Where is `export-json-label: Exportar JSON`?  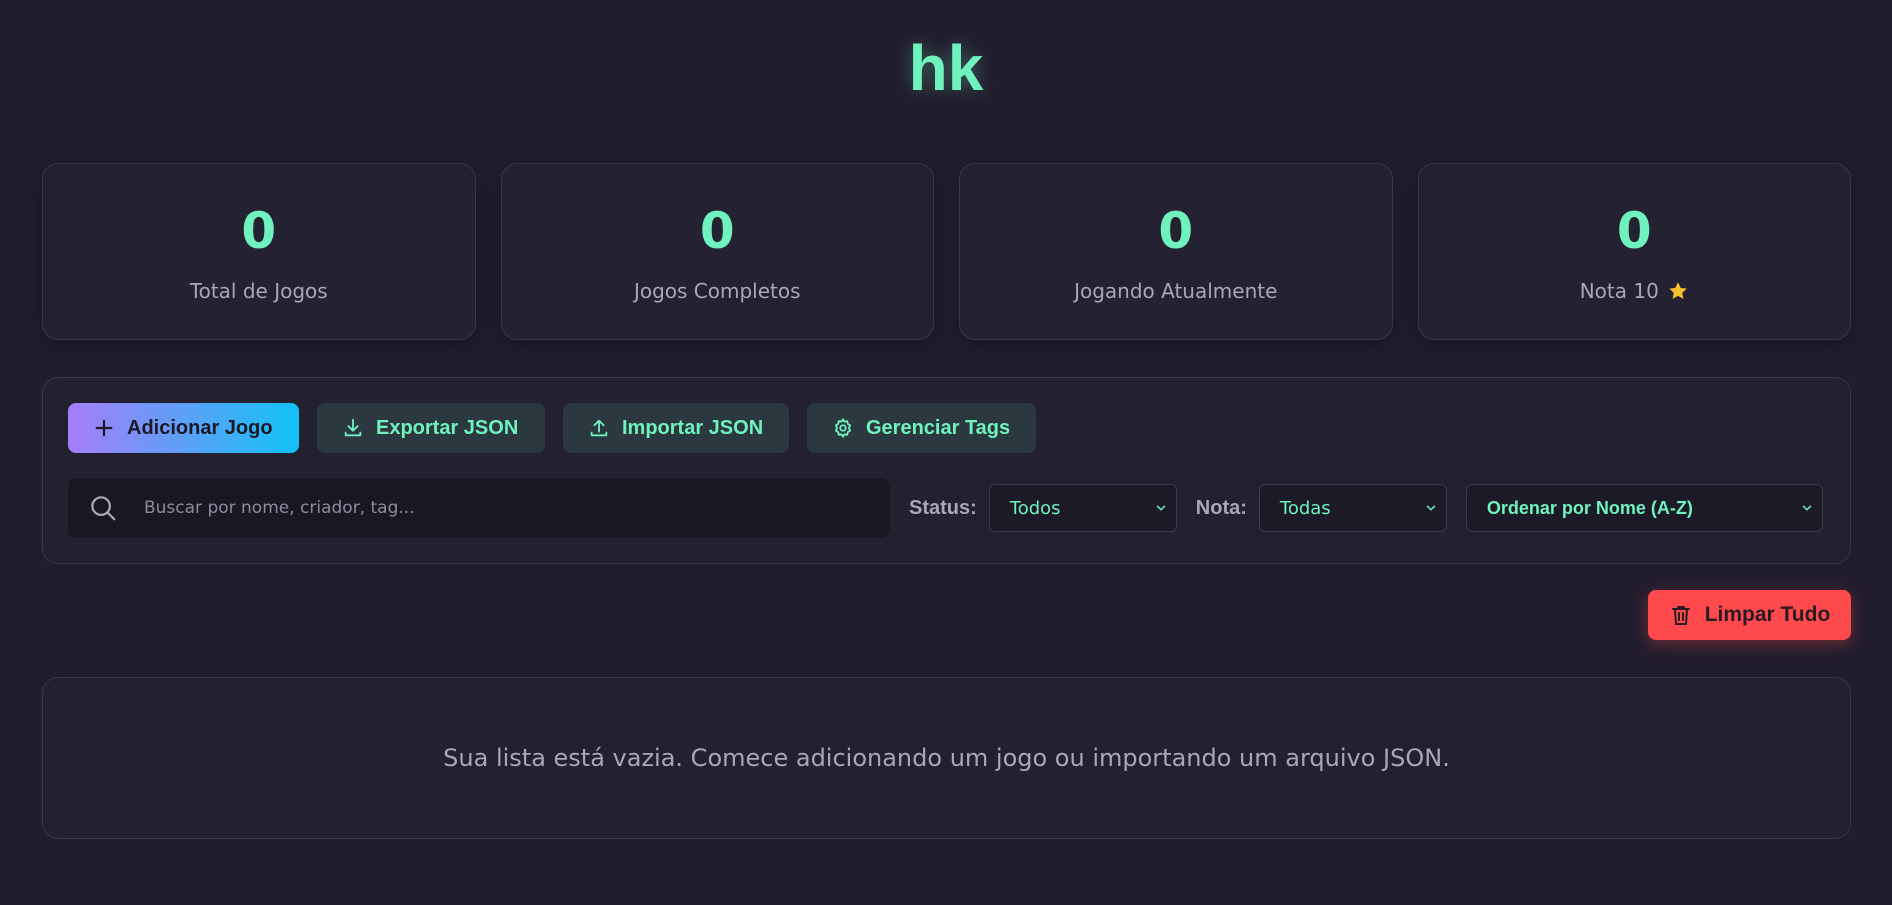 export-json-label: Exportar JSON is located at coordinates (447, 427).